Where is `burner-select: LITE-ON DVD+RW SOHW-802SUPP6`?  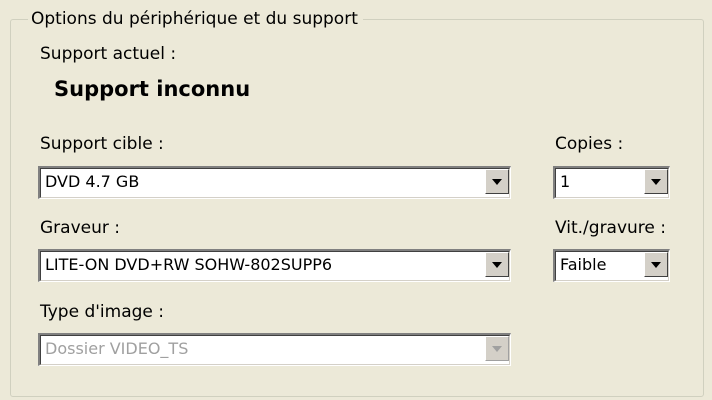 burner-select: LITE-ON DVD+RW SOHW-802SUPP6 is located at coordinates (274, 265).